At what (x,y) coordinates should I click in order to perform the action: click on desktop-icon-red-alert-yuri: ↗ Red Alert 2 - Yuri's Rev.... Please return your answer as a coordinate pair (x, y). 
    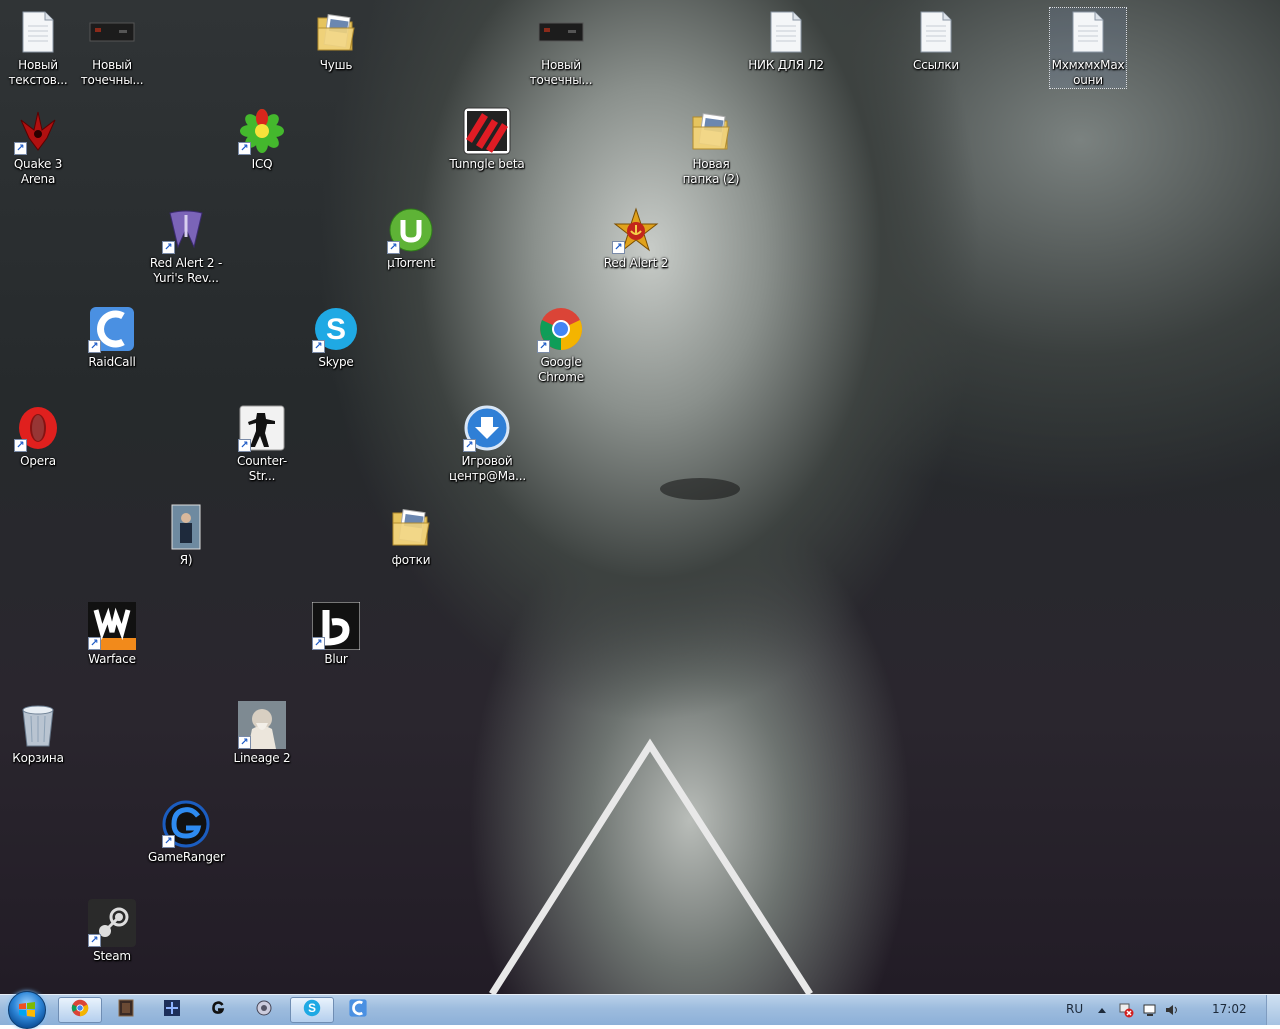
    Looking at the image, I should click on (186, 246).